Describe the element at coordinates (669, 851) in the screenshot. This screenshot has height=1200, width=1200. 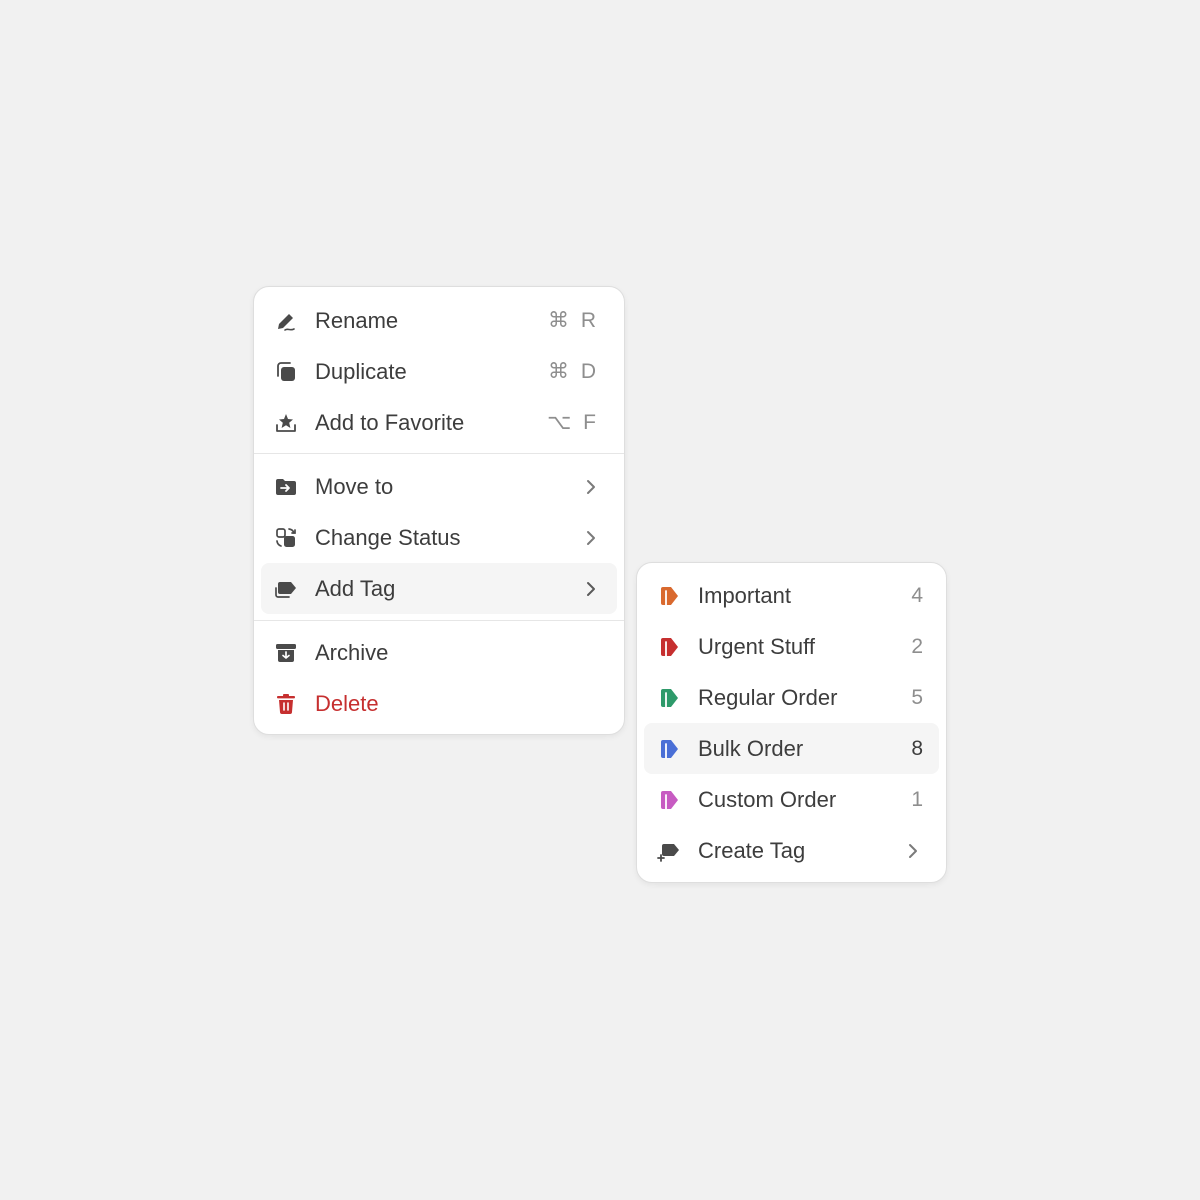
I see `tag-plus-icon` at that location.